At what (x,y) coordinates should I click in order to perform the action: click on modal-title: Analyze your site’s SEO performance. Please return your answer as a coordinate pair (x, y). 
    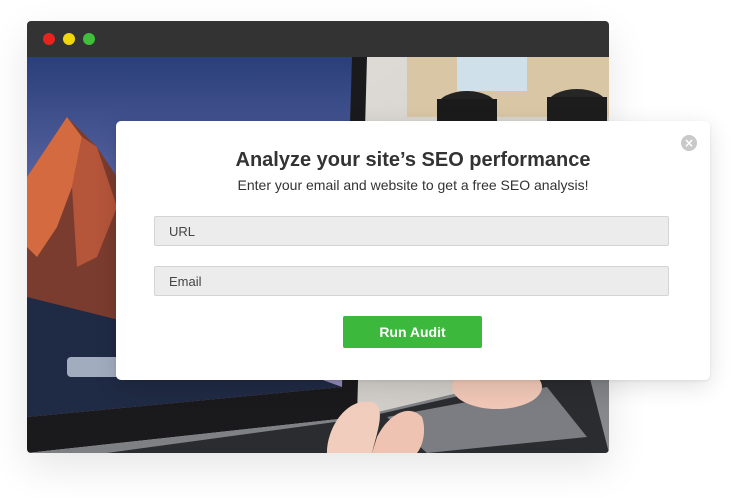
    Looking at the image, I should click on (413, 160).